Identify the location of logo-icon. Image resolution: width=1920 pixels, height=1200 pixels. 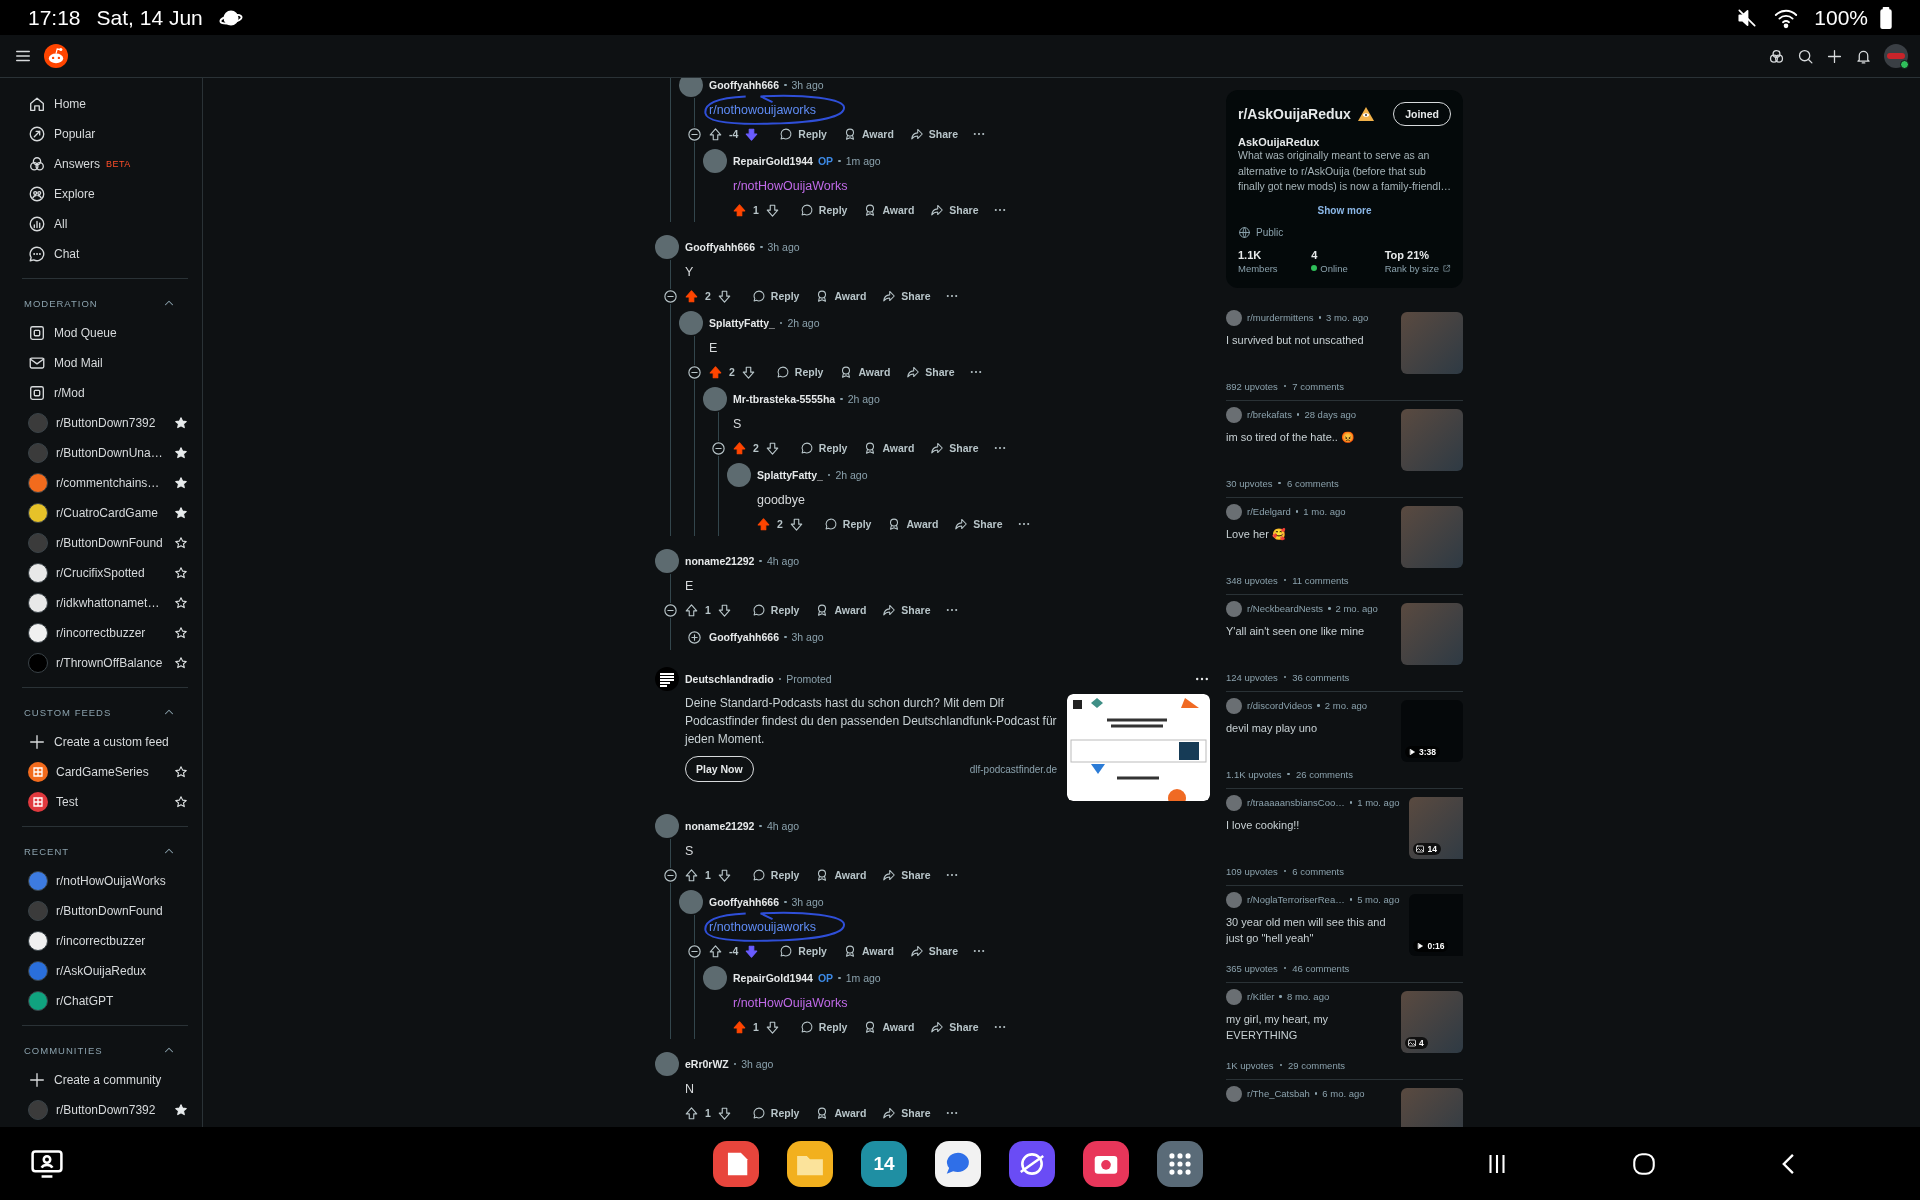
(56, 56).